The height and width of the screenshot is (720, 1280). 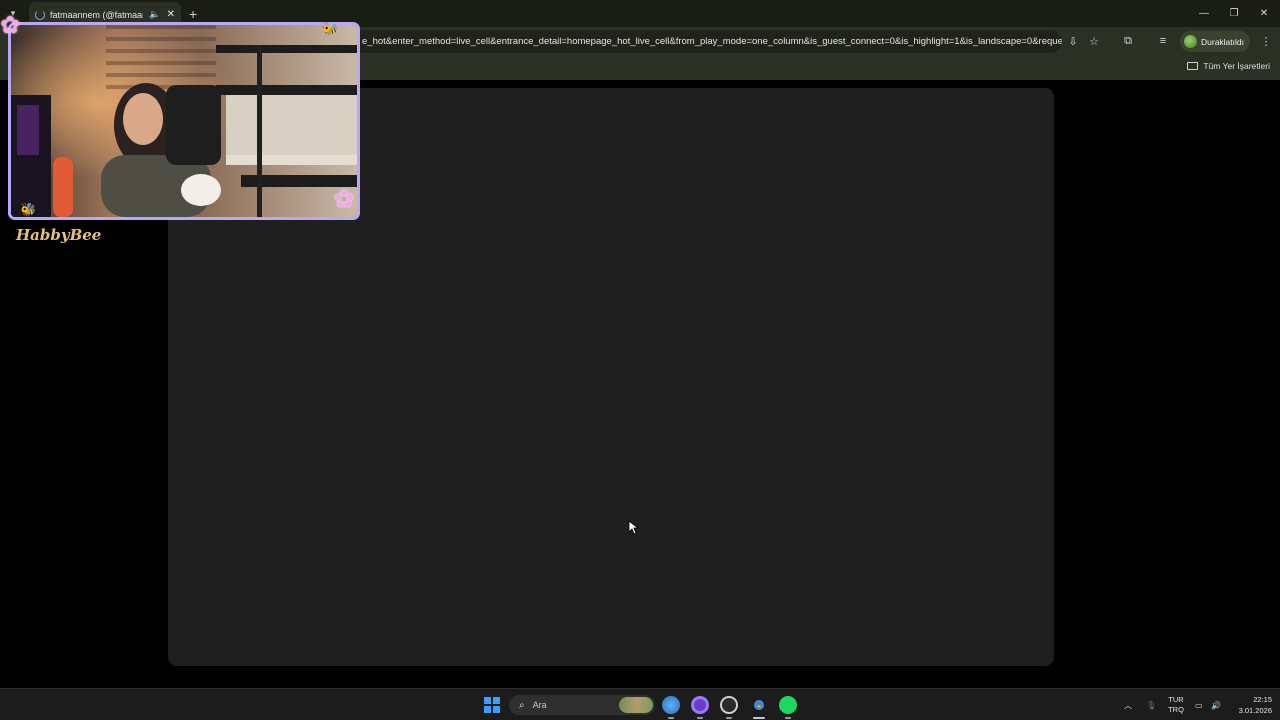 I want to click on install-app-icon: ⇩, so click(x=1073, y=41).